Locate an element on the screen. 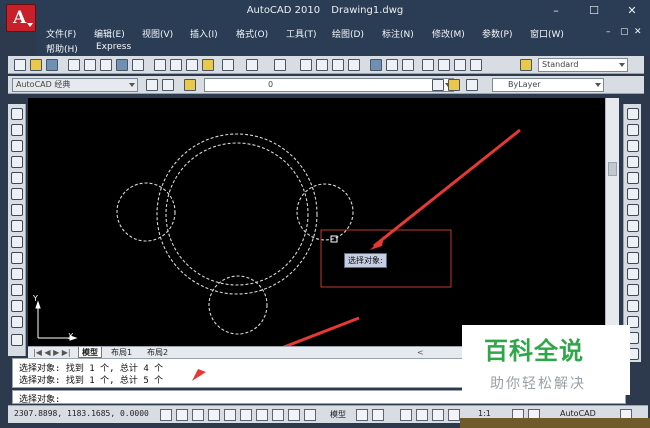 The height and width of the screenshot is (428, 650). menu-edit: 编辑(E) is located at coordinates (109, 33).